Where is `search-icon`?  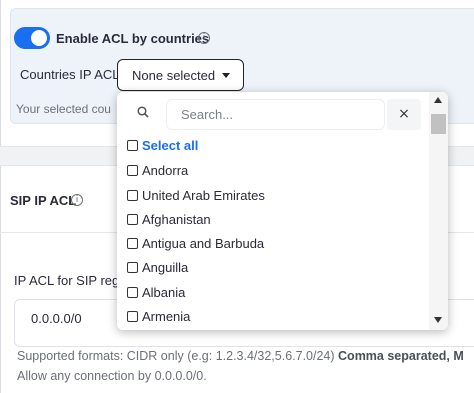
search-icon is located at coordinates (143, 112).